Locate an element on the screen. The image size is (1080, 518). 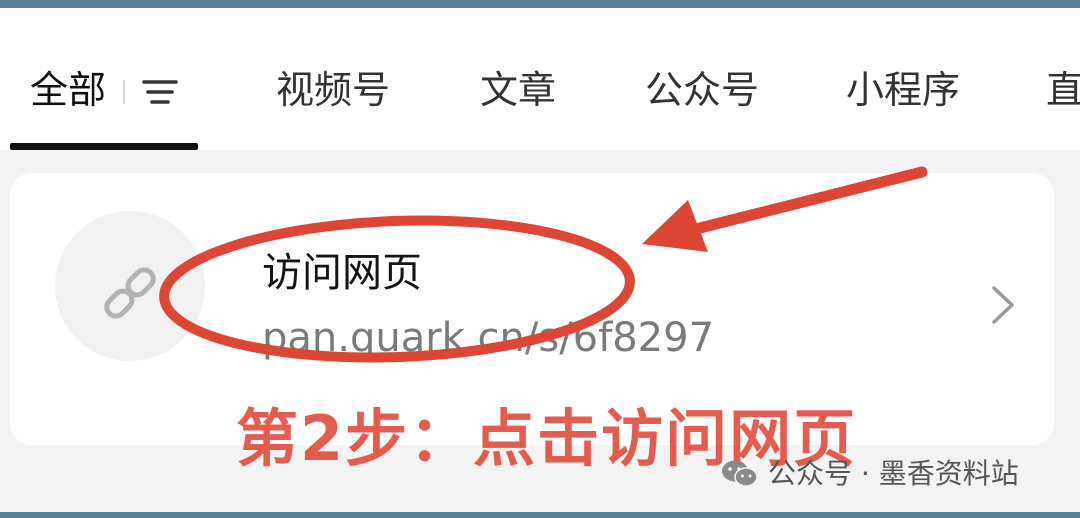
link-icon is located at coordinates (130, 293).